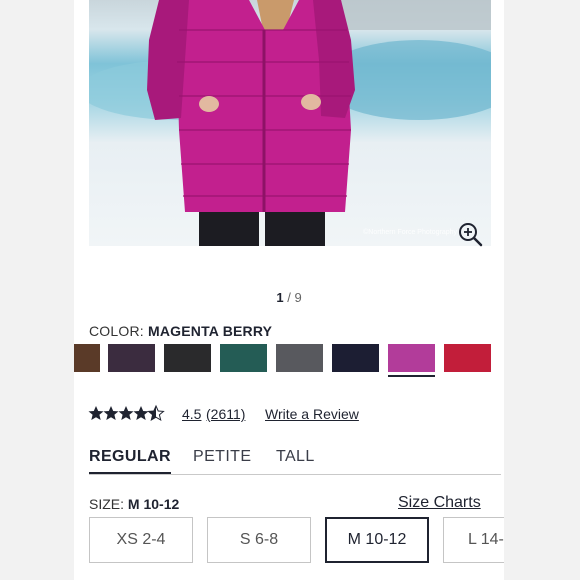  I want to click on fit-tabs: REGULAR PETITE TALL, so click(295, 461).